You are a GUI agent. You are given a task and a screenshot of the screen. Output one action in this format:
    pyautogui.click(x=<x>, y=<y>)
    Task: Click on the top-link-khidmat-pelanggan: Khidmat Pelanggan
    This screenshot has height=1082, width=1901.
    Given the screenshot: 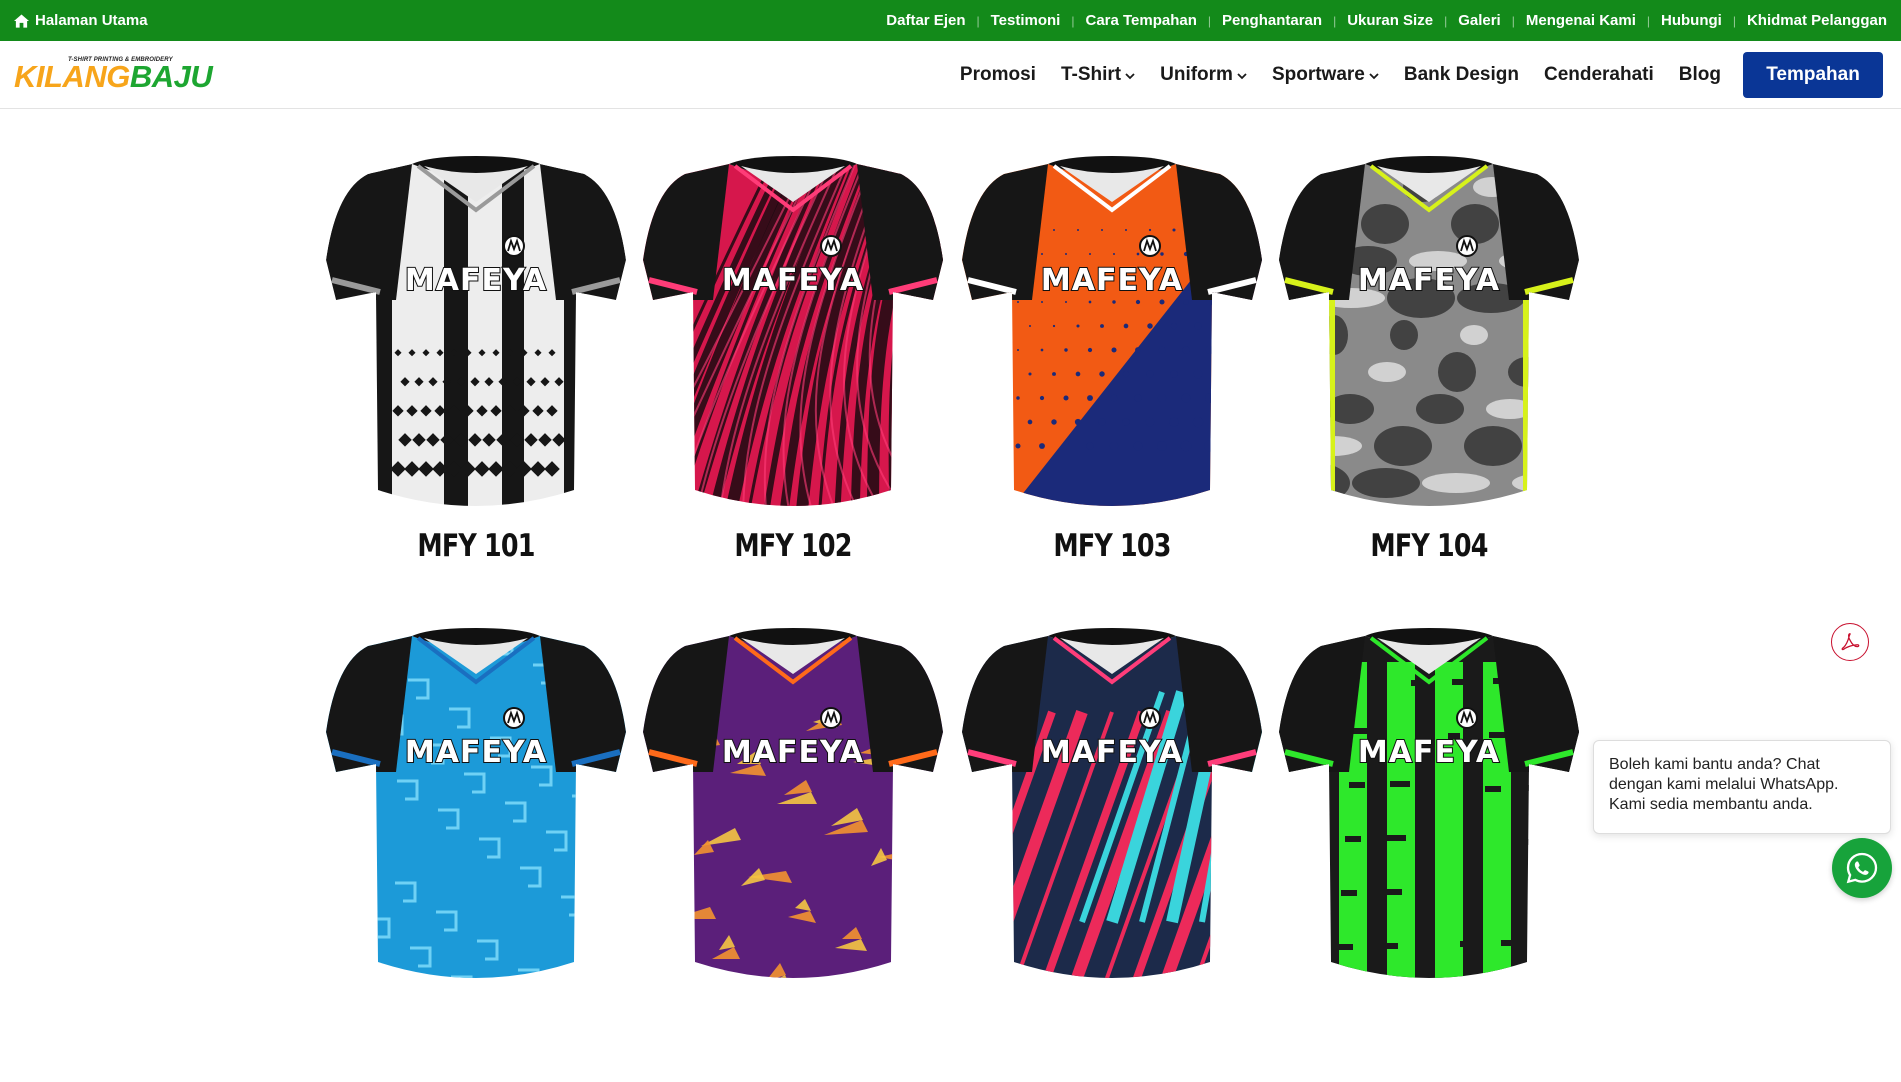 What is the action you would take?
    pyautogui.click(x=1817, y=20)
    